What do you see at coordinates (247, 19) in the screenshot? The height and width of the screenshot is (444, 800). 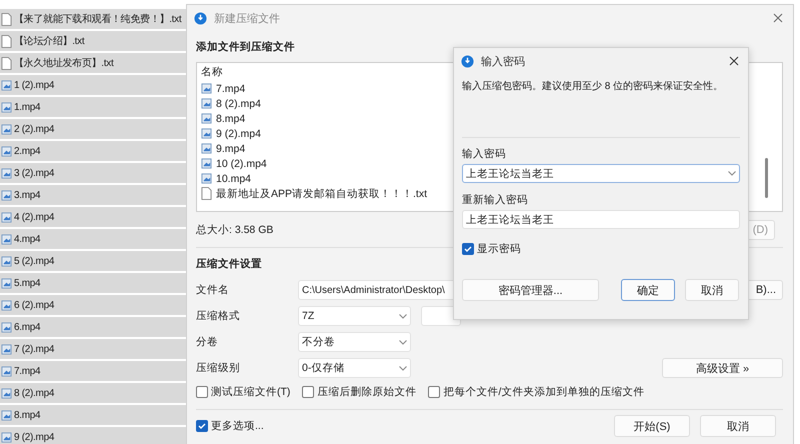 I see `window-title: 新建压缩文件` at bounding box center [247, 19].